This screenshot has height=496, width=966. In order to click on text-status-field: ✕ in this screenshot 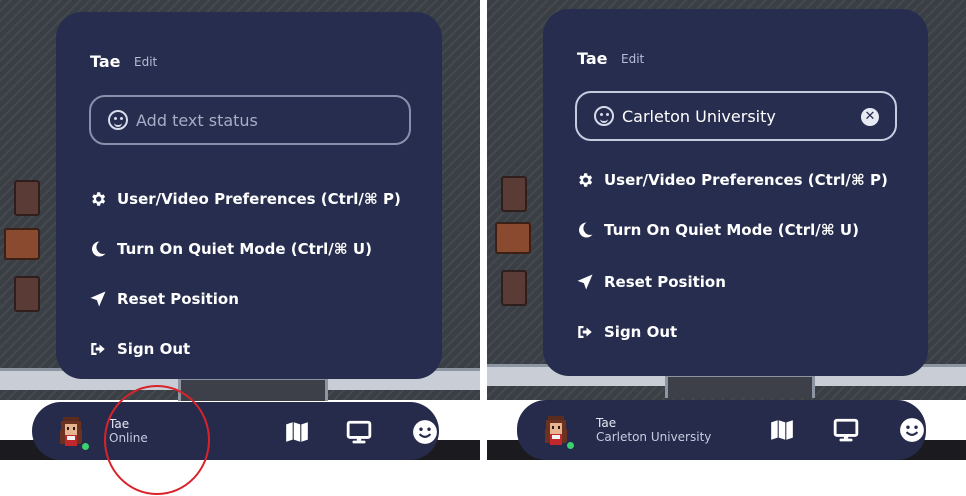, I will do `click(736, 116)`.